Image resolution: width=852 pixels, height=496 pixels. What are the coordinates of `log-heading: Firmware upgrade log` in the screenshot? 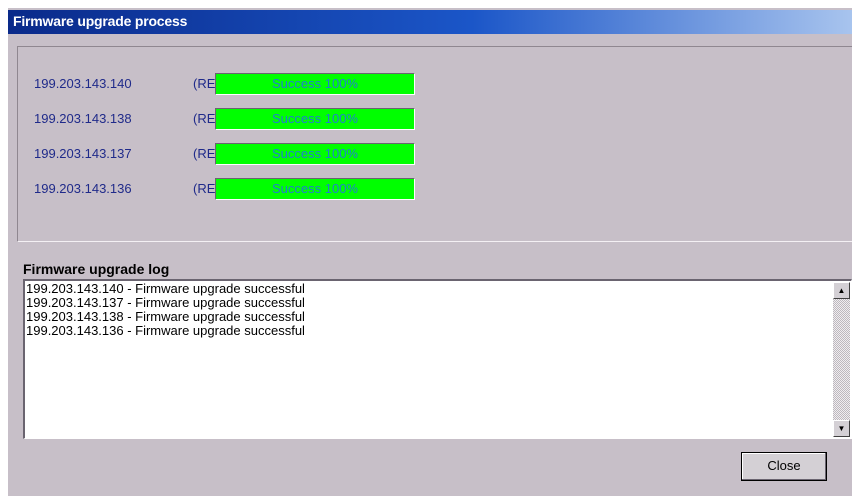 It's located at (96, 269).